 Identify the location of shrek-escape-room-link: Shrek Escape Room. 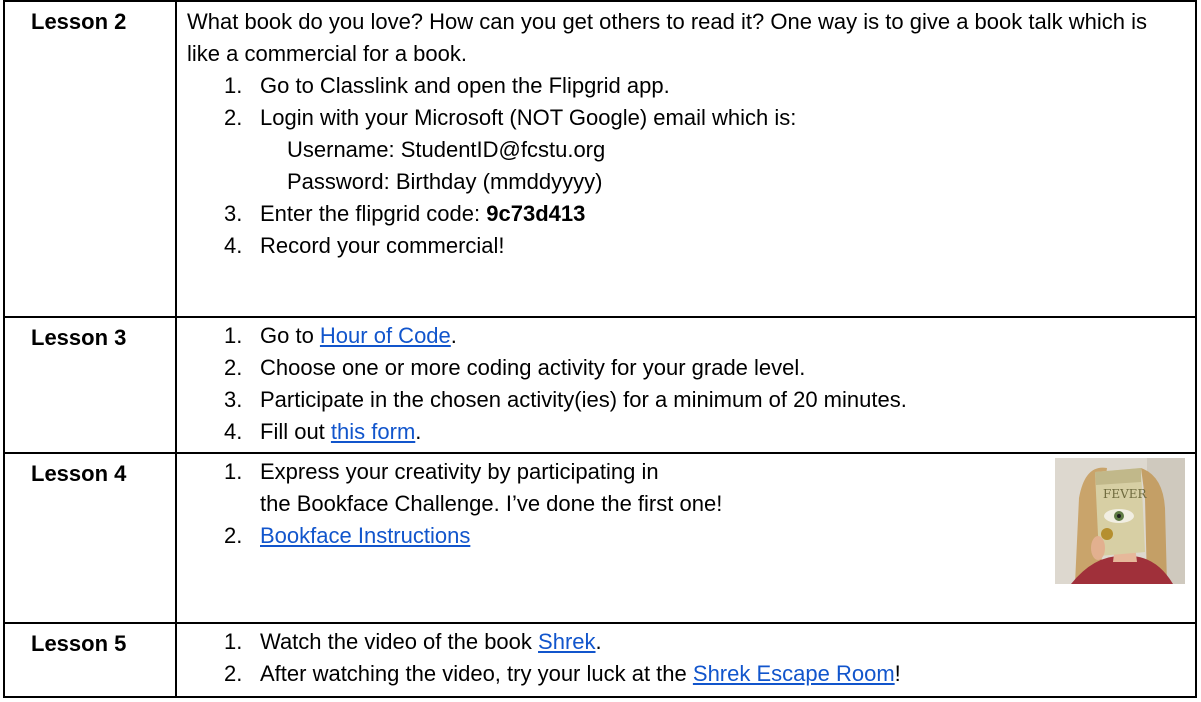
(794, 673).